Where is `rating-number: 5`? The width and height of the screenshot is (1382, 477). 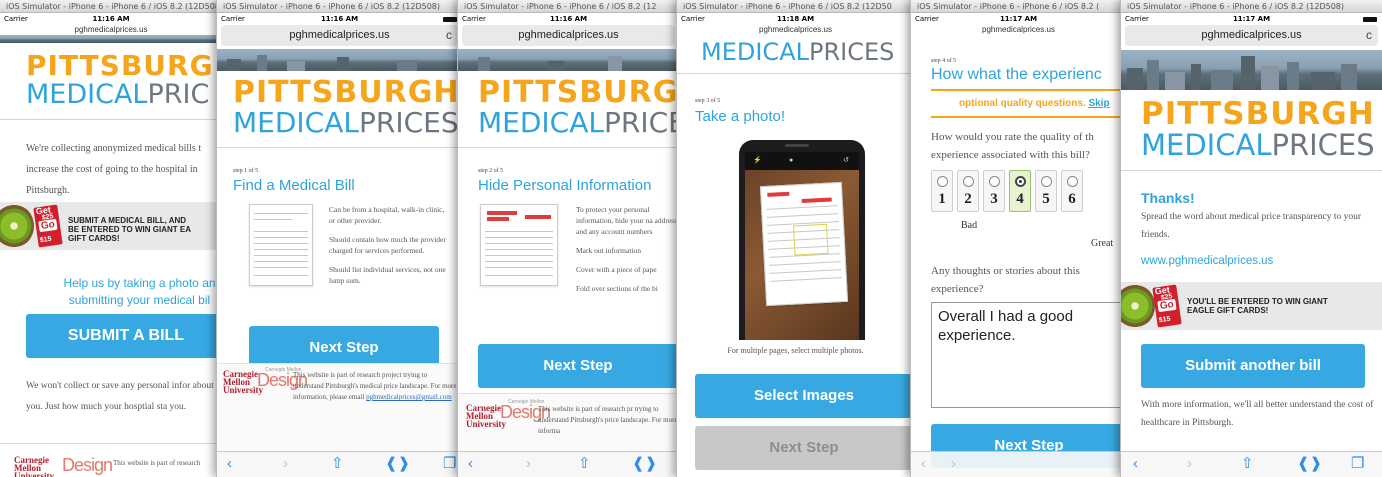
rating-number: 5 is located at coordinates (1046, 199).